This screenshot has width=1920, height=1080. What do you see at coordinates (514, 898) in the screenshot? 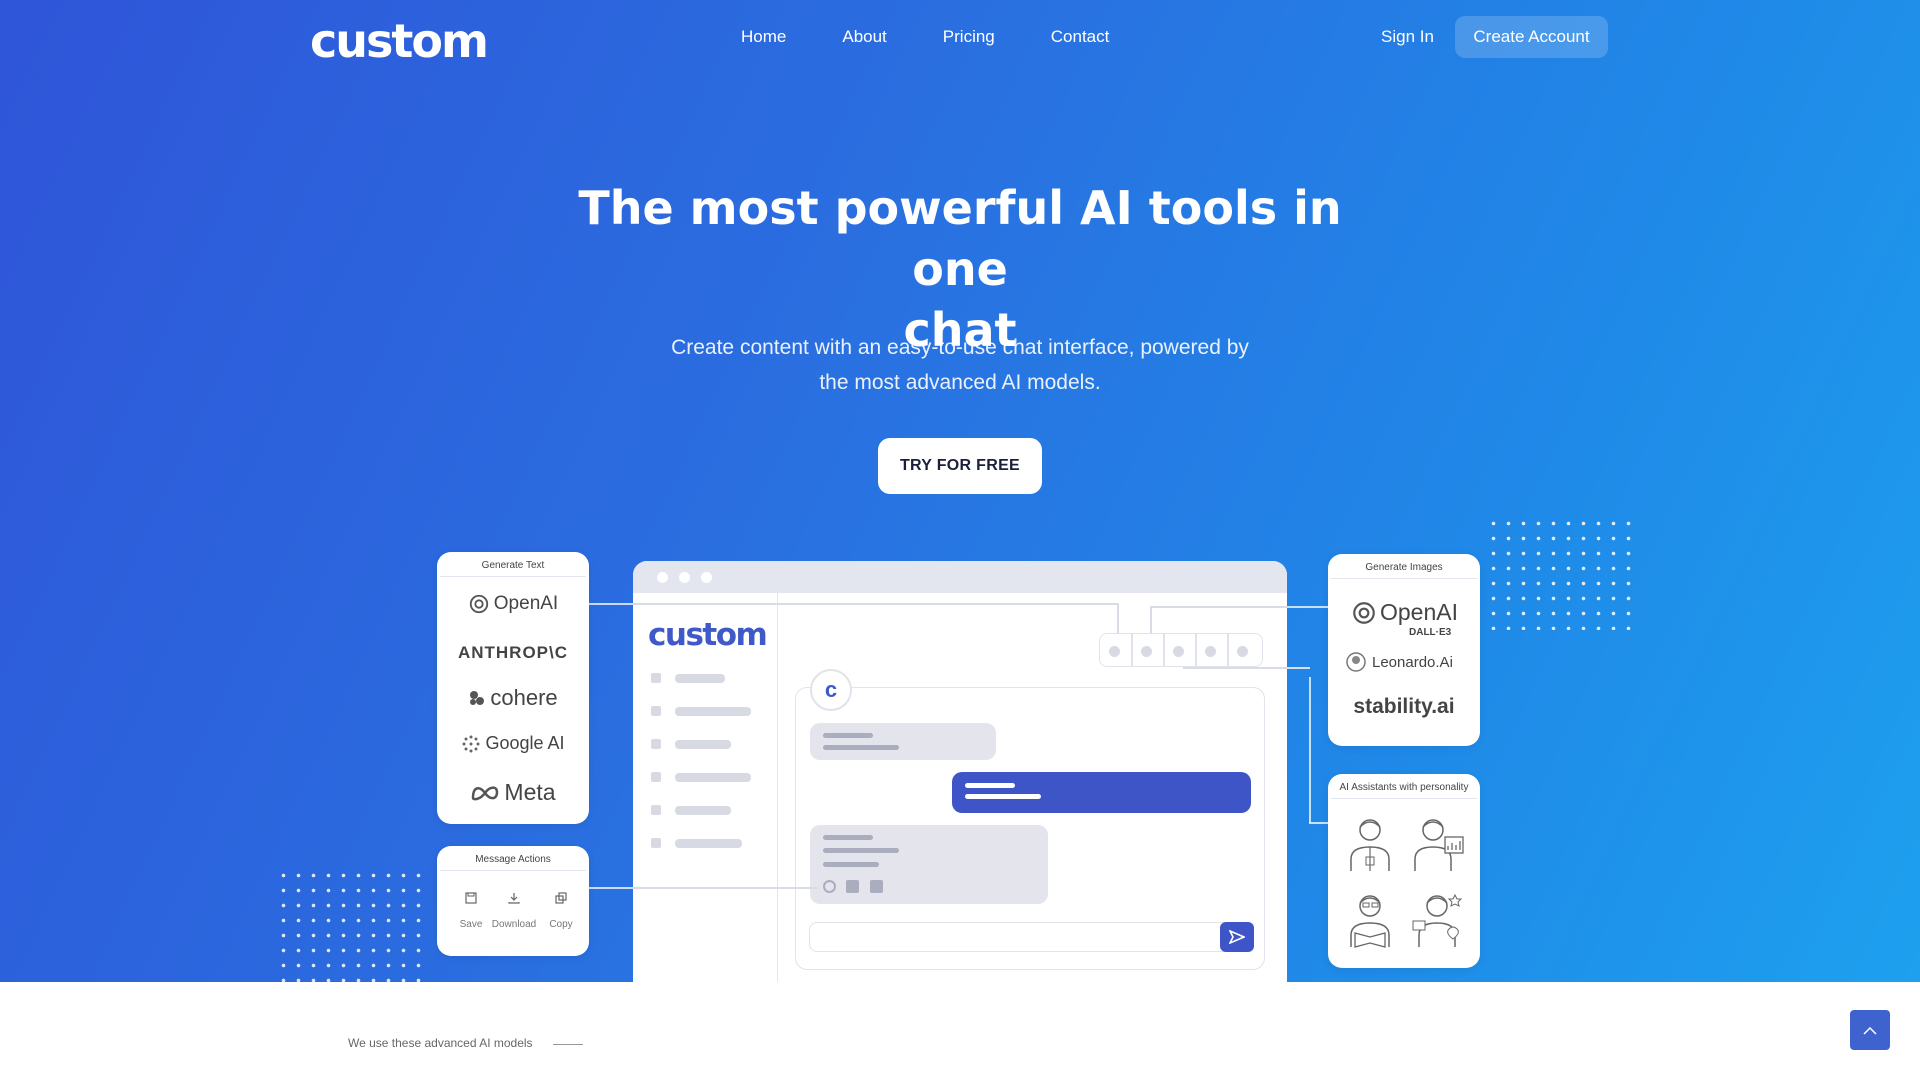
I see `download-icon` at bounding box center [514, 898].